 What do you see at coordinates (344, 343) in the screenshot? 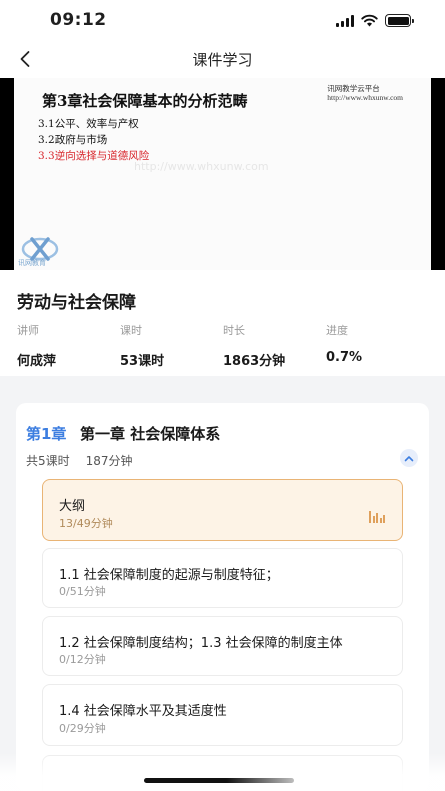
I see `stat-progress: 进度 0.7%` at bounding box center [344, 343].